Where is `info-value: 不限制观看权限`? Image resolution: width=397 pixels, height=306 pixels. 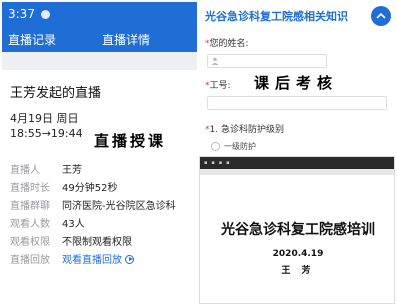 info-value: 不限制观看权限 is located at coordinates (97, 242).